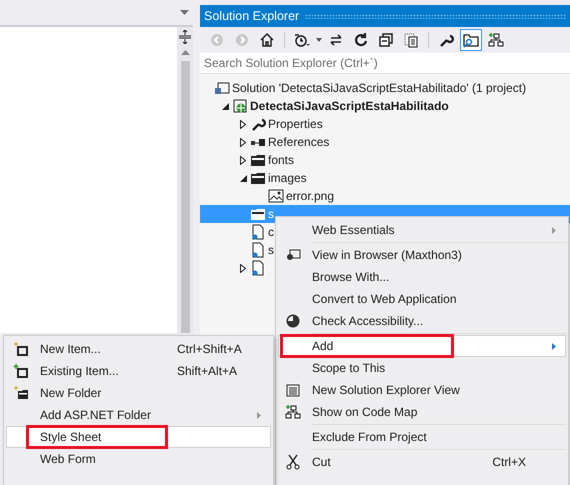  Describe the element at coordinates (138, 437) in the screenshot. I see `menu-item: Style Sheet` at that location.